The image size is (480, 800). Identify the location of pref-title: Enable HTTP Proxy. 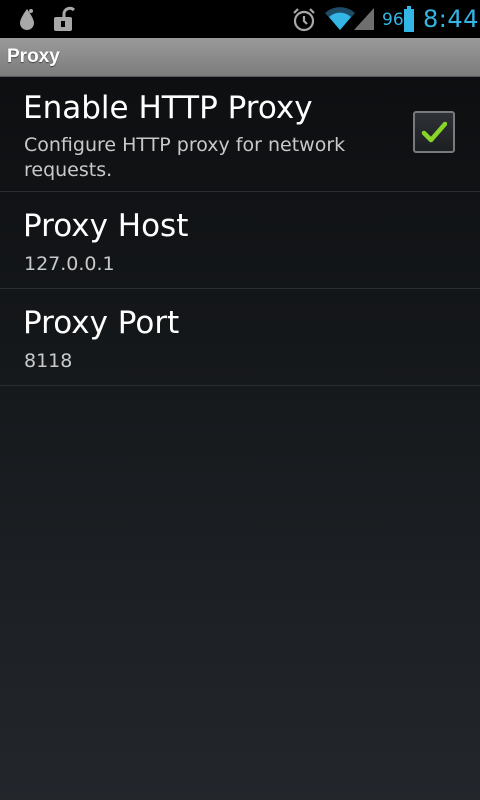
(168, 108).